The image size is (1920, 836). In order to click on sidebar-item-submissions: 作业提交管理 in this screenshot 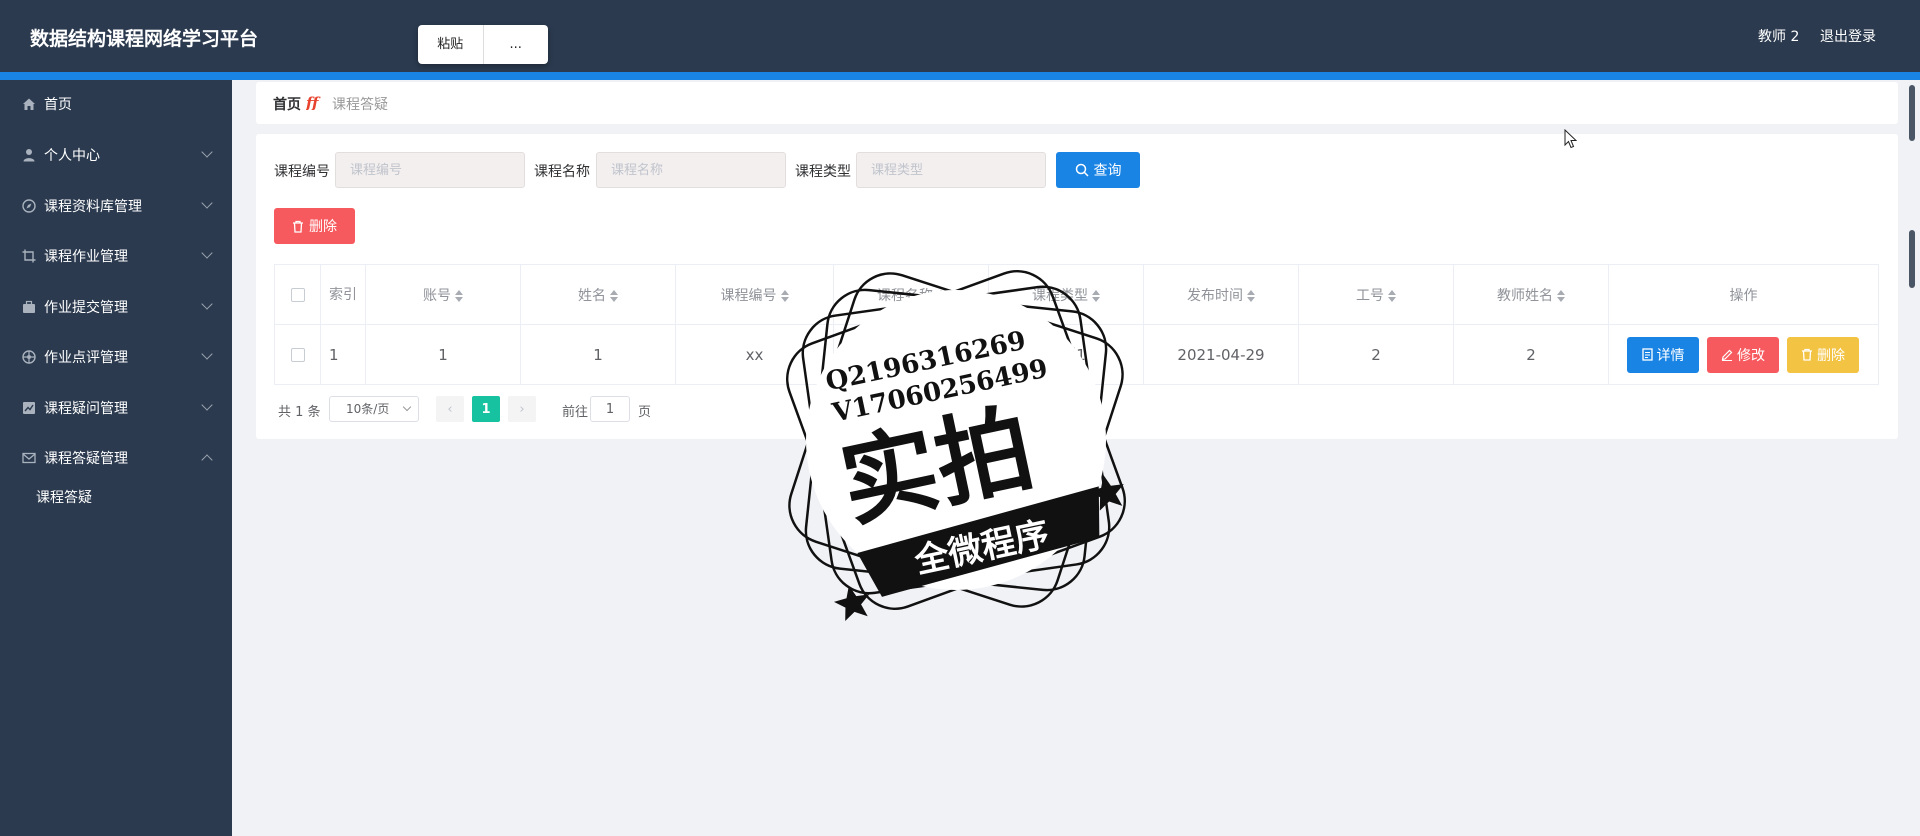, I will do `click(116, 307)`.